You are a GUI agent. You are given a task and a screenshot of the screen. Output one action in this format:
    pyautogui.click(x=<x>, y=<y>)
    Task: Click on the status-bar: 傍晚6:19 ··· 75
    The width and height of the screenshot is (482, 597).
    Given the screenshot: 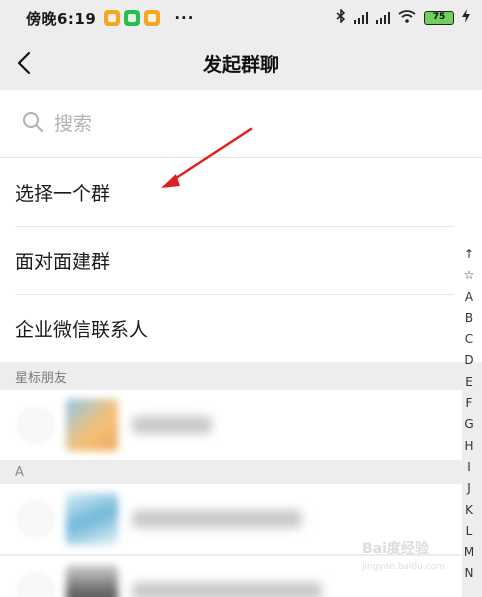 What is the action you would take?
    pyautogui.click(x=241, y=18)
    